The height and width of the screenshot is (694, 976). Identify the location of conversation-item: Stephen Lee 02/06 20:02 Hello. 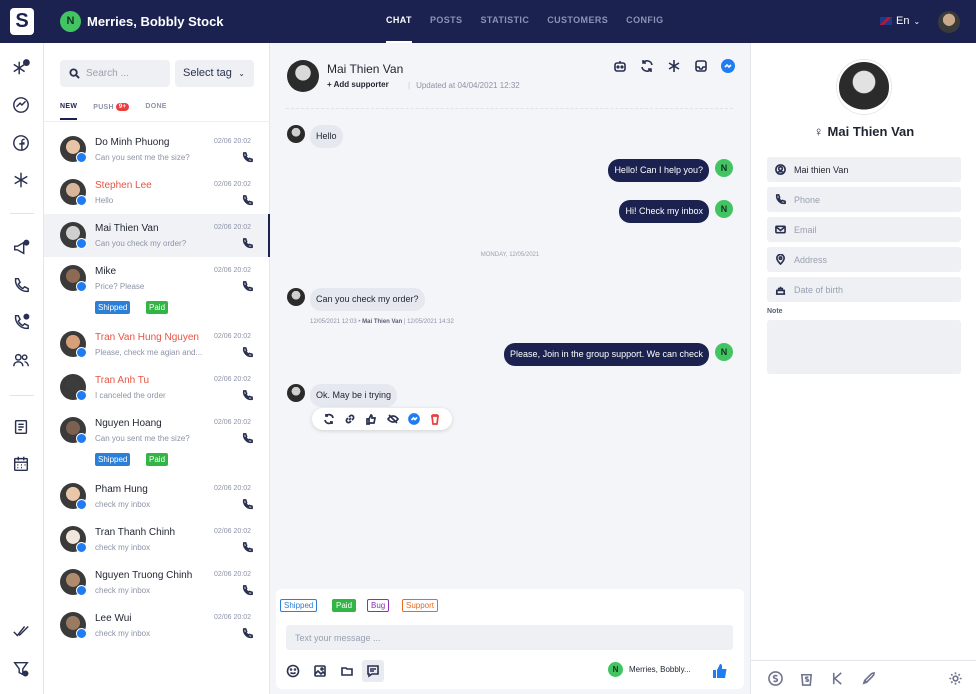
(157, 192).